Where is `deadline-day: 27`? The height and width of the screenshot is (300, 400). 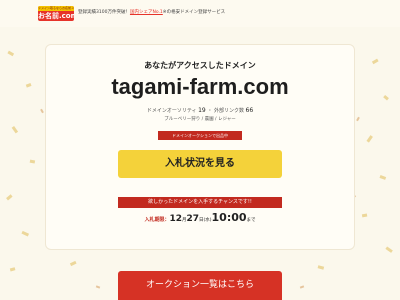
deadline-day: 27 is located at coordinates (193, 219).